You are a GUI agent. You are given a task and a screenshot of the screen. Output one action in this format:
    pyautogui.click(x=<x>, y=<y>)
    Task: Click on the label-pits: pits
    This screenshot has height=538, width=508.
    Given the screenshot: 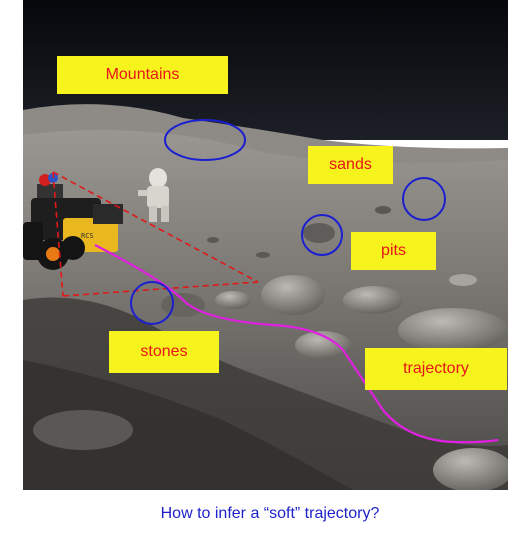 What is the action you would take?
    pyautogui.click(x=393, y=251)
    